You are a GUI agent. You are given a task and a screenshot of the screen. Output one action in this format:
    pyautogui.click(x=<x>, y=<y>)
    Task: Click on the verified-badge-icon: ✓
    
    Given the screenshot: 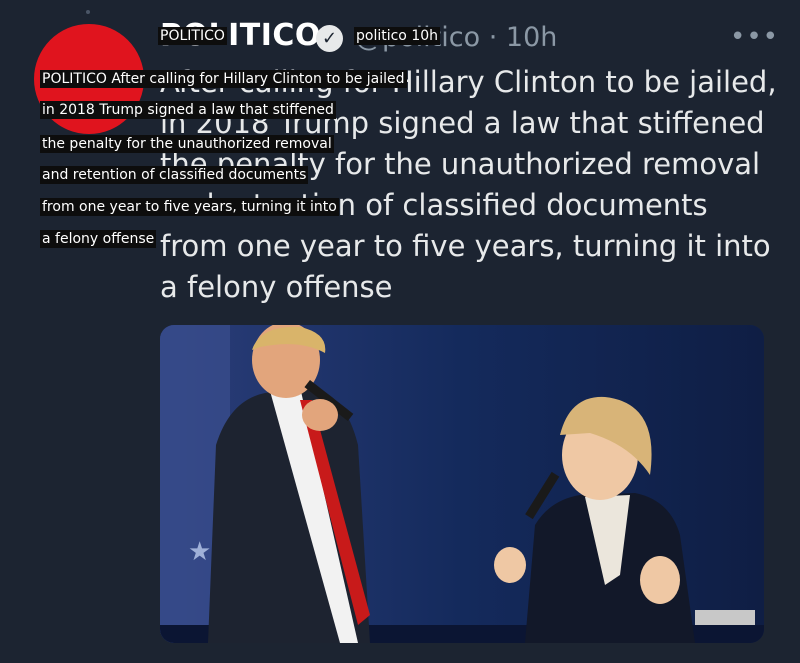 What is the action you would take?
    pyautogui.click(x=329, y=38)
    